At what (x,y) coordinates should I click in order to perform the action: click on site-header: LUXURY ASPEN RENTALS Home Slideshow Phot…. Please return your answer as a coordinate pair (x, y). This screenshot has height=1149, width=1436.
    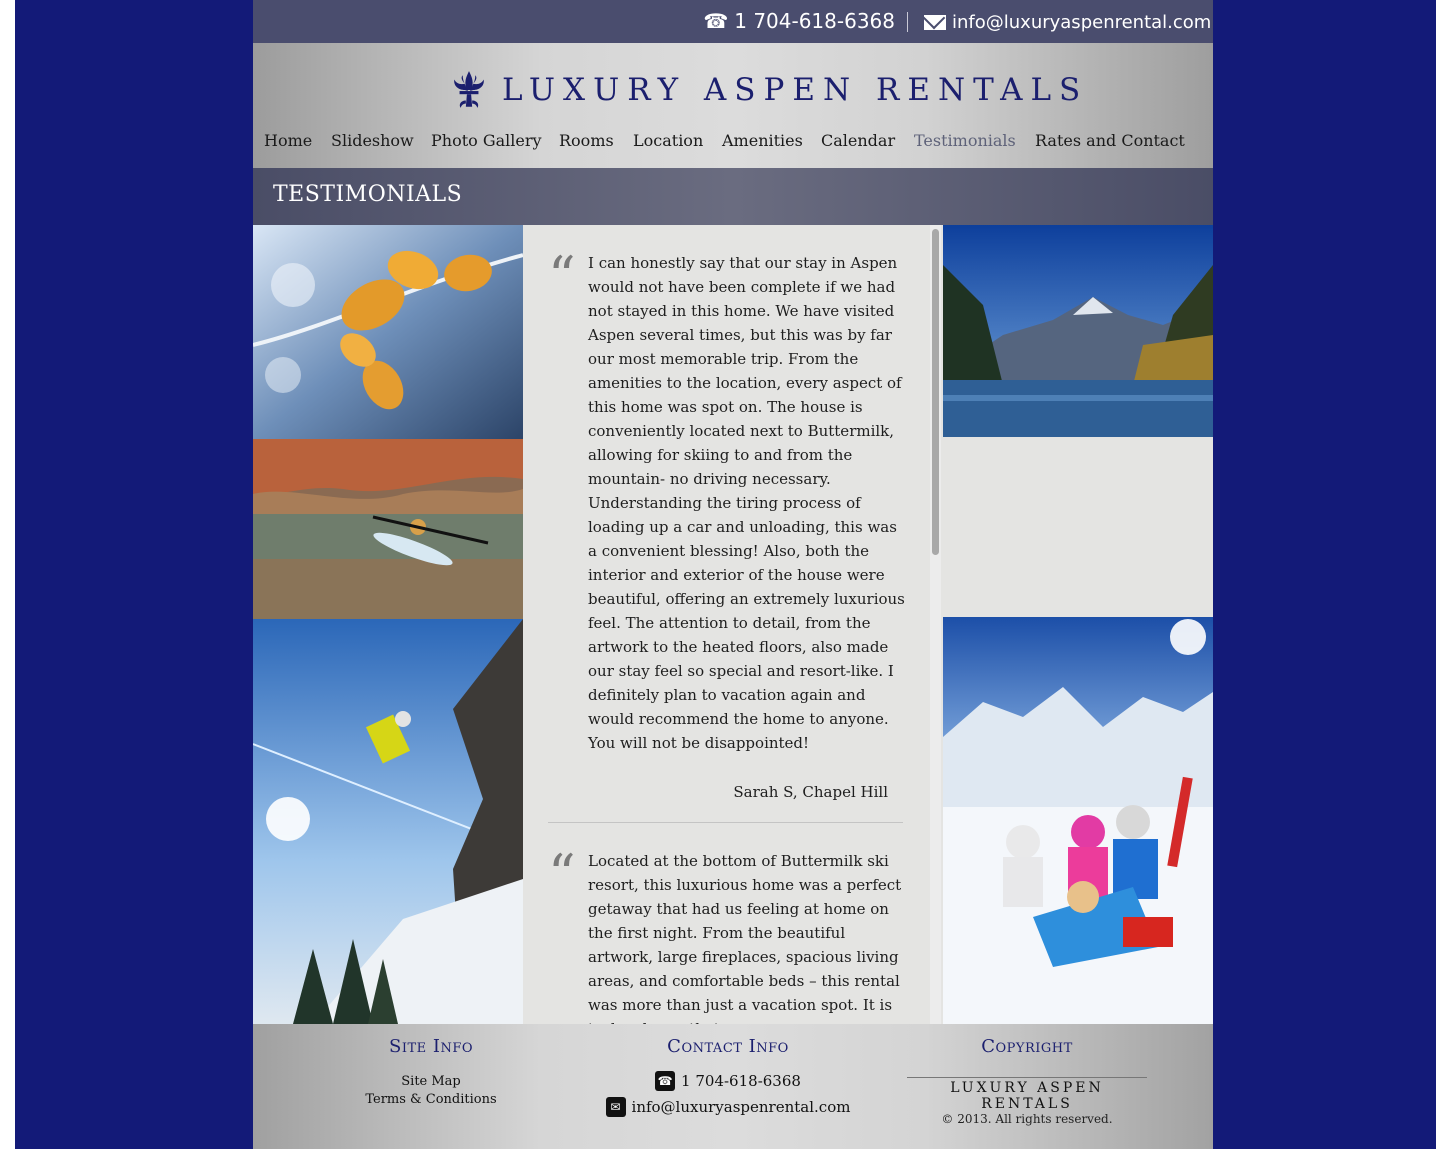
    Looking at the image, I should click on (733, 105).